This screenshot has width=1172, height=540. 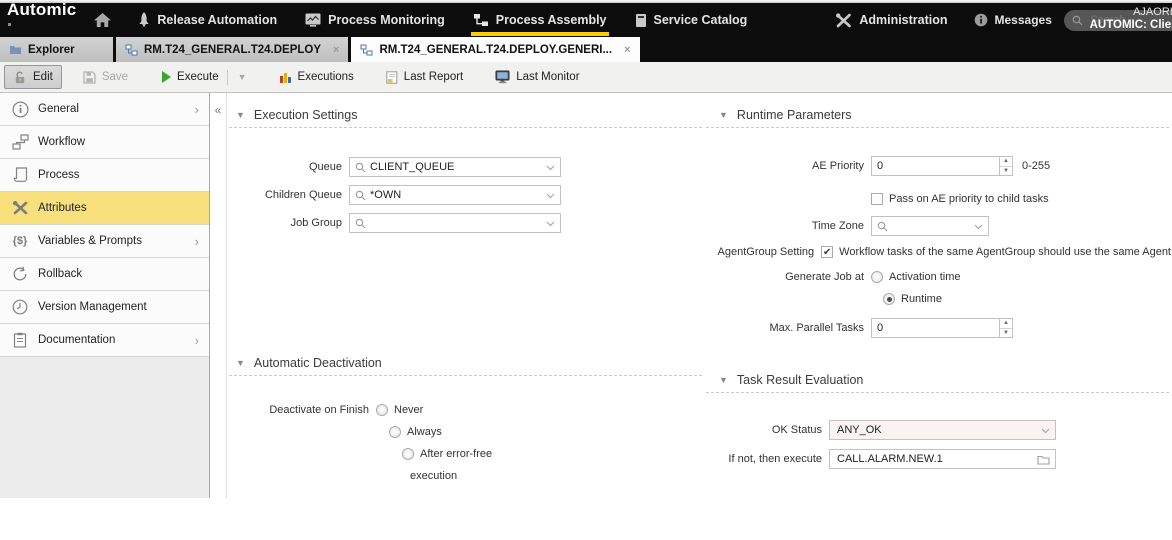 I want to click on user-name: AJAORIM, so click(x=1152, y=12).